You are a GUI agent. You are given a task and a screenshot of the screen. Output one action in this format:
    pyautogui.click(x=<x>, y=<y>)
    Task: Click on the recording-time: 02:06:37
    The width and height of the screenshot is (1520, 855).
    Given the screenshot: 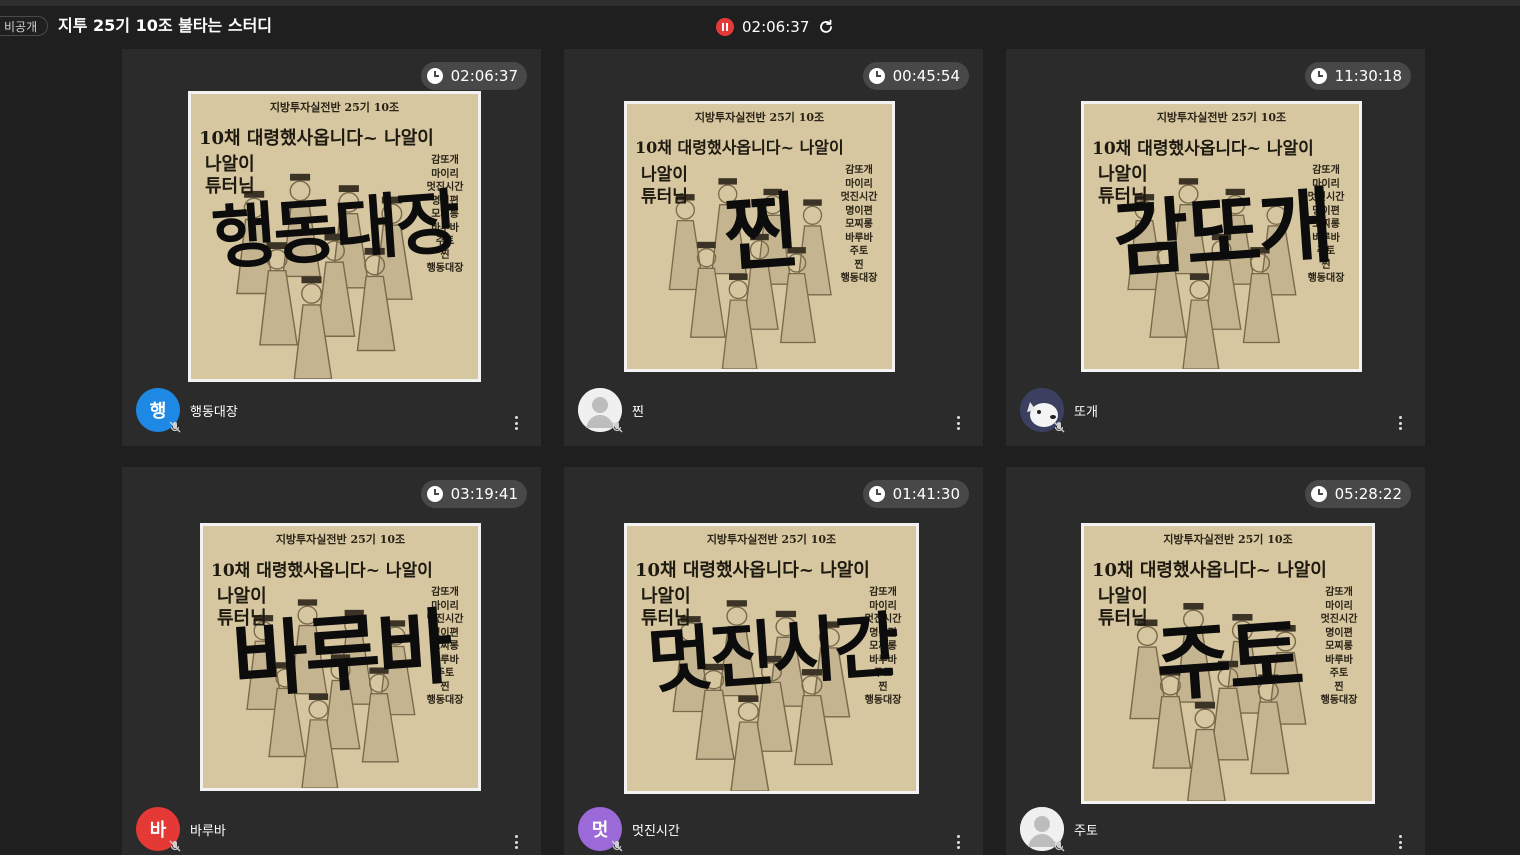 What is the action you would take?
    pyautogui.click(x=776, y=27)
    